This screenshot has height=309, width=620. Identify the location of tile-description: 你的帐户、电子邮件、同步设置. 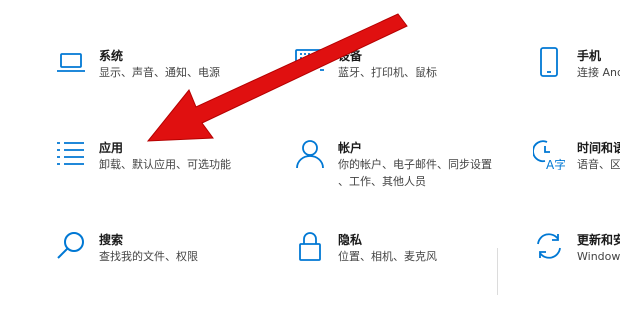
(415, 164).